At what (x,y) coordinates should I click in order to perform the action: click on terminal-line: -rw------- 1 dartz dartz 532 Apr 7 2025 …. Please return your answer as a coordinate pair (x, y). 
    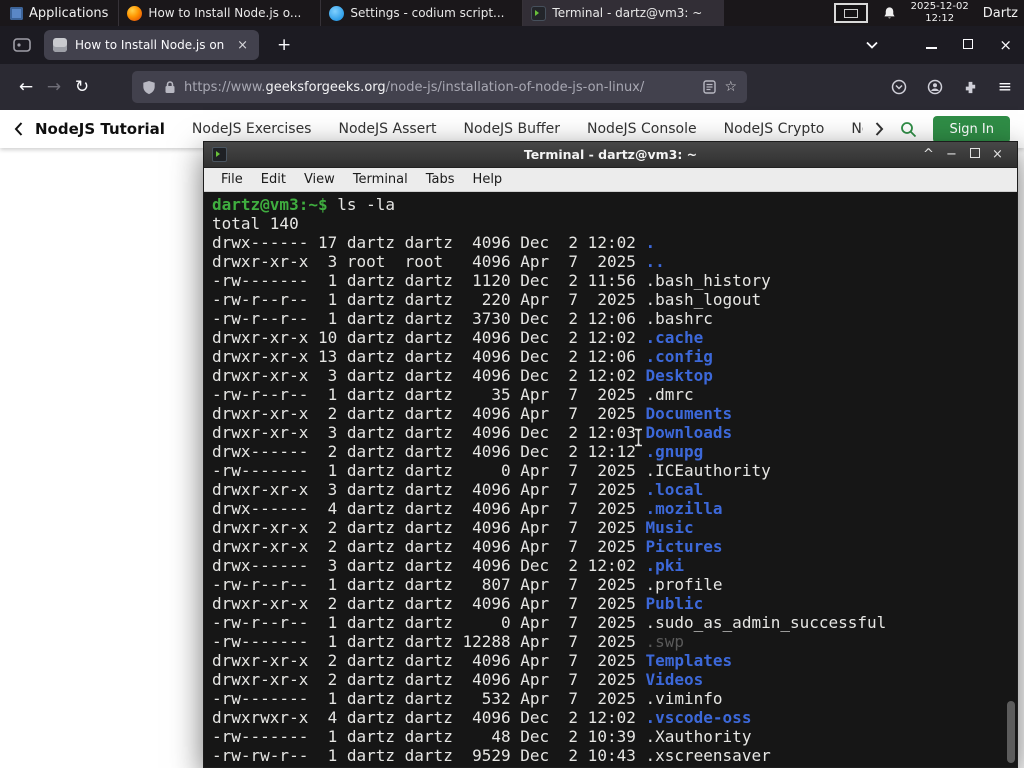
    Looking at the image, I should click on (614, 698).